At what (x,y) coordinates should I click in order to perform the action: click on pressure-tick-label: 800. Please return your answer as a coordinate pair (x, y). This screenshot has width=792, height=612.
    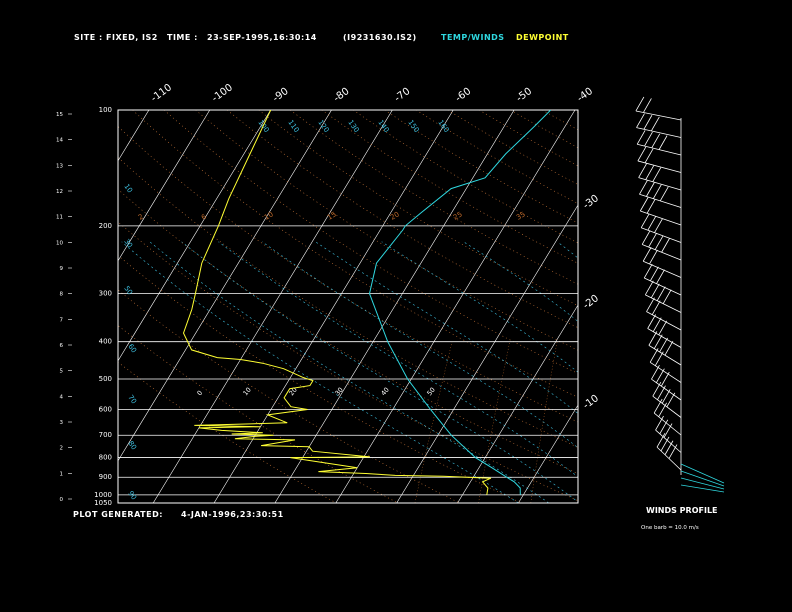
    Looking at the image, I should click on (105, 458).